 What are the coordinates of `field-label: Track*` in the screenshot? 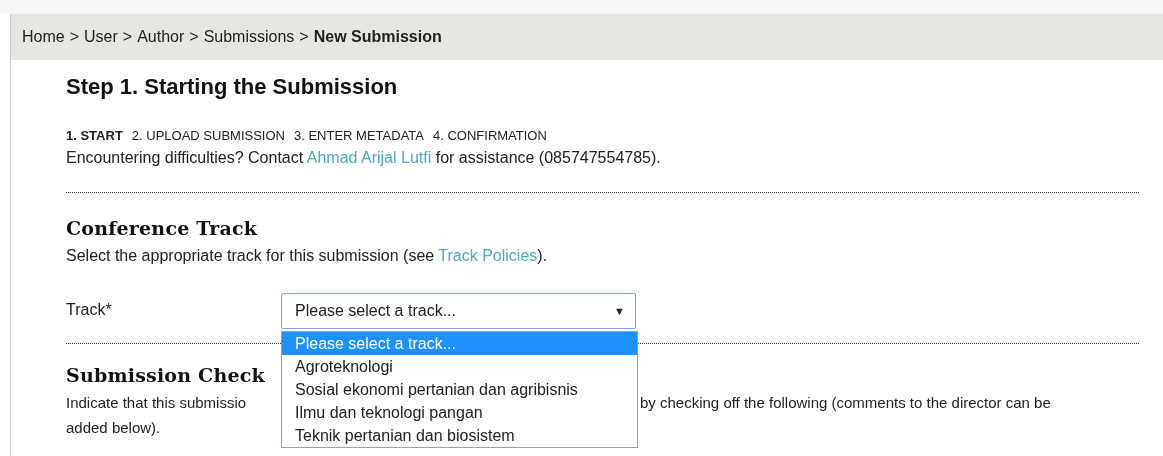 It's located at (89, 310).